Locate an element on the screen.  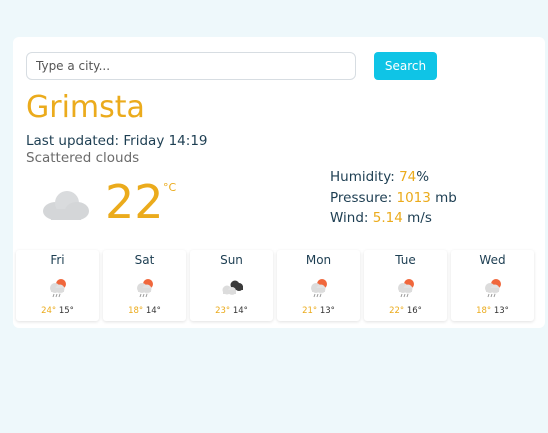
search-button: Search is located at coordinates (405, 66).